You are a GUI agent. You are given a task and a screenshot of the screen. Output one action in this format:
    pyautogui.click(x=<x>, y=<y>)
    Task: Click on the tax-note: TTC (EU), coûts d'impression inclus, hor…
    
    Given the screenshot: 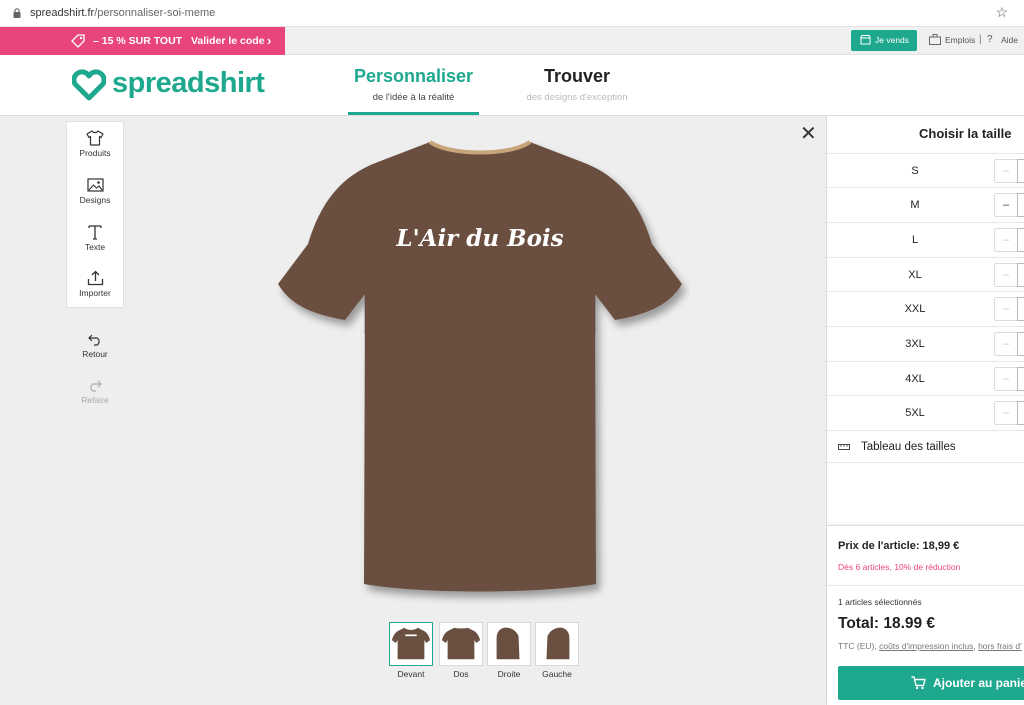 What is the action you would take?
    pyautogui.click(x=930, y=646)
    